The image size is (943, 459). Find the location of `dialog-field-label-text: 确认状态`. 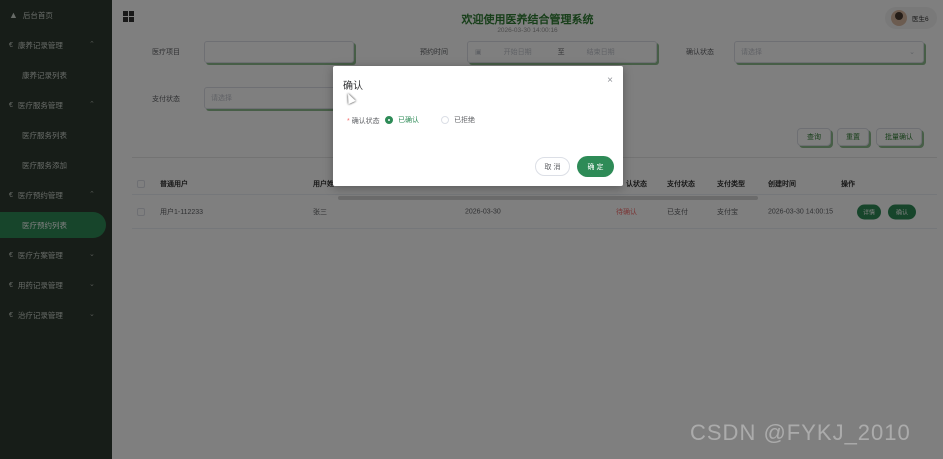

dialog-field-label-text: 确认状态 is located at coordinates (365, 121).